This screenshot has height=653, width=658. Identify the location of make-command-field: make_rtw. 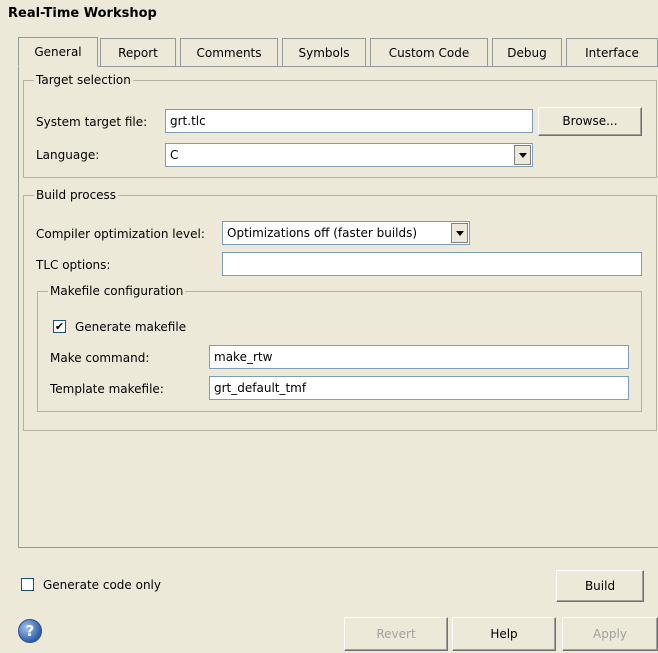
(419, 357).